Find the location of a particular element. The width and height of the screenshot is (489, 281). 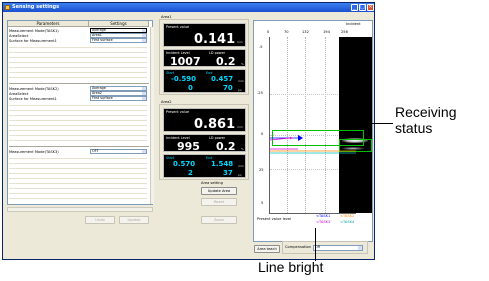

area2-incident-box: Incident Level LD power 995 0.2 % is located at coordinates (204, 143).